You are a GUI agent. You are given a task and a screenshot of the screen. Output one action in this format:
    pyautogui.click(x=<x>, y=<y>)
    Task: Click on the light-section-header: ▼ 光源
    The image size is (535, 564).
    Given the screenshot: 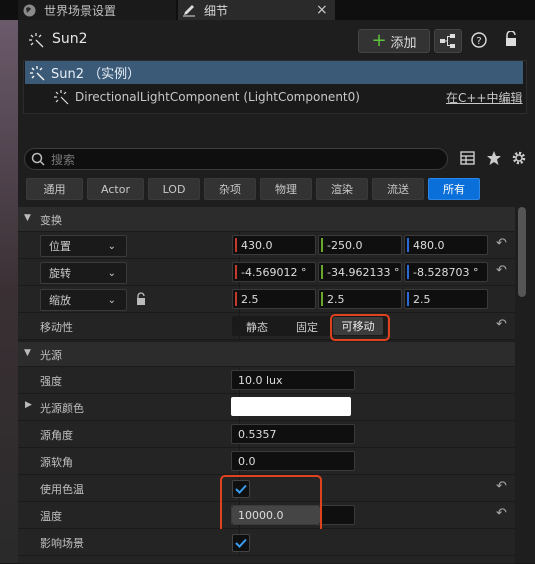 What is the action you would take?
    pyautogui.click(x=266, y=354)
    